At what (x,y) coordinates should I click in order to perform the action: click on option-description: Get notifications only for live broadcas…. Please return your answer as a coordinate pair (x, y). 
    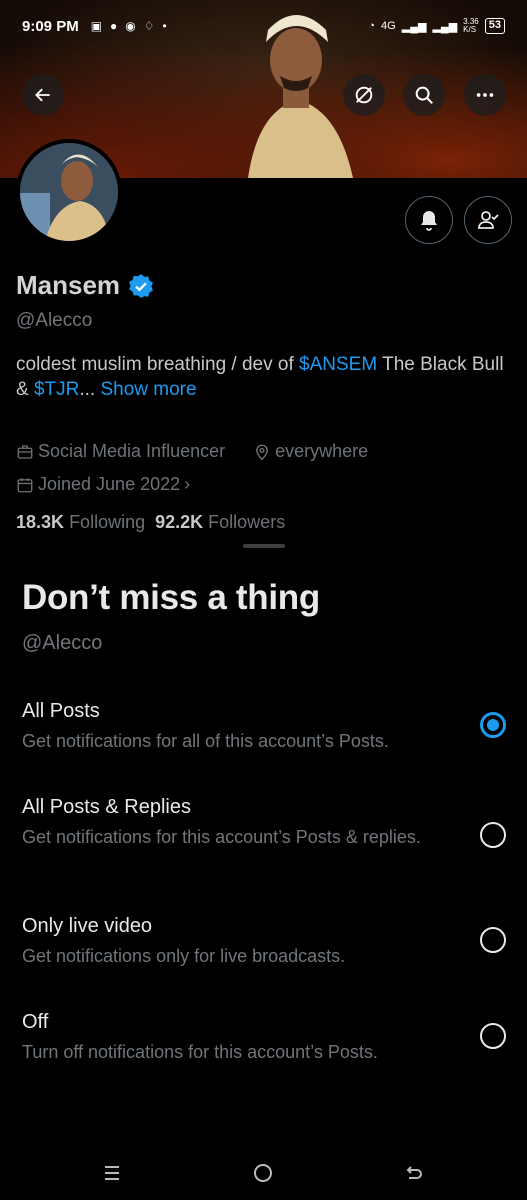
    Looking at the image, I should click on (184, 956).